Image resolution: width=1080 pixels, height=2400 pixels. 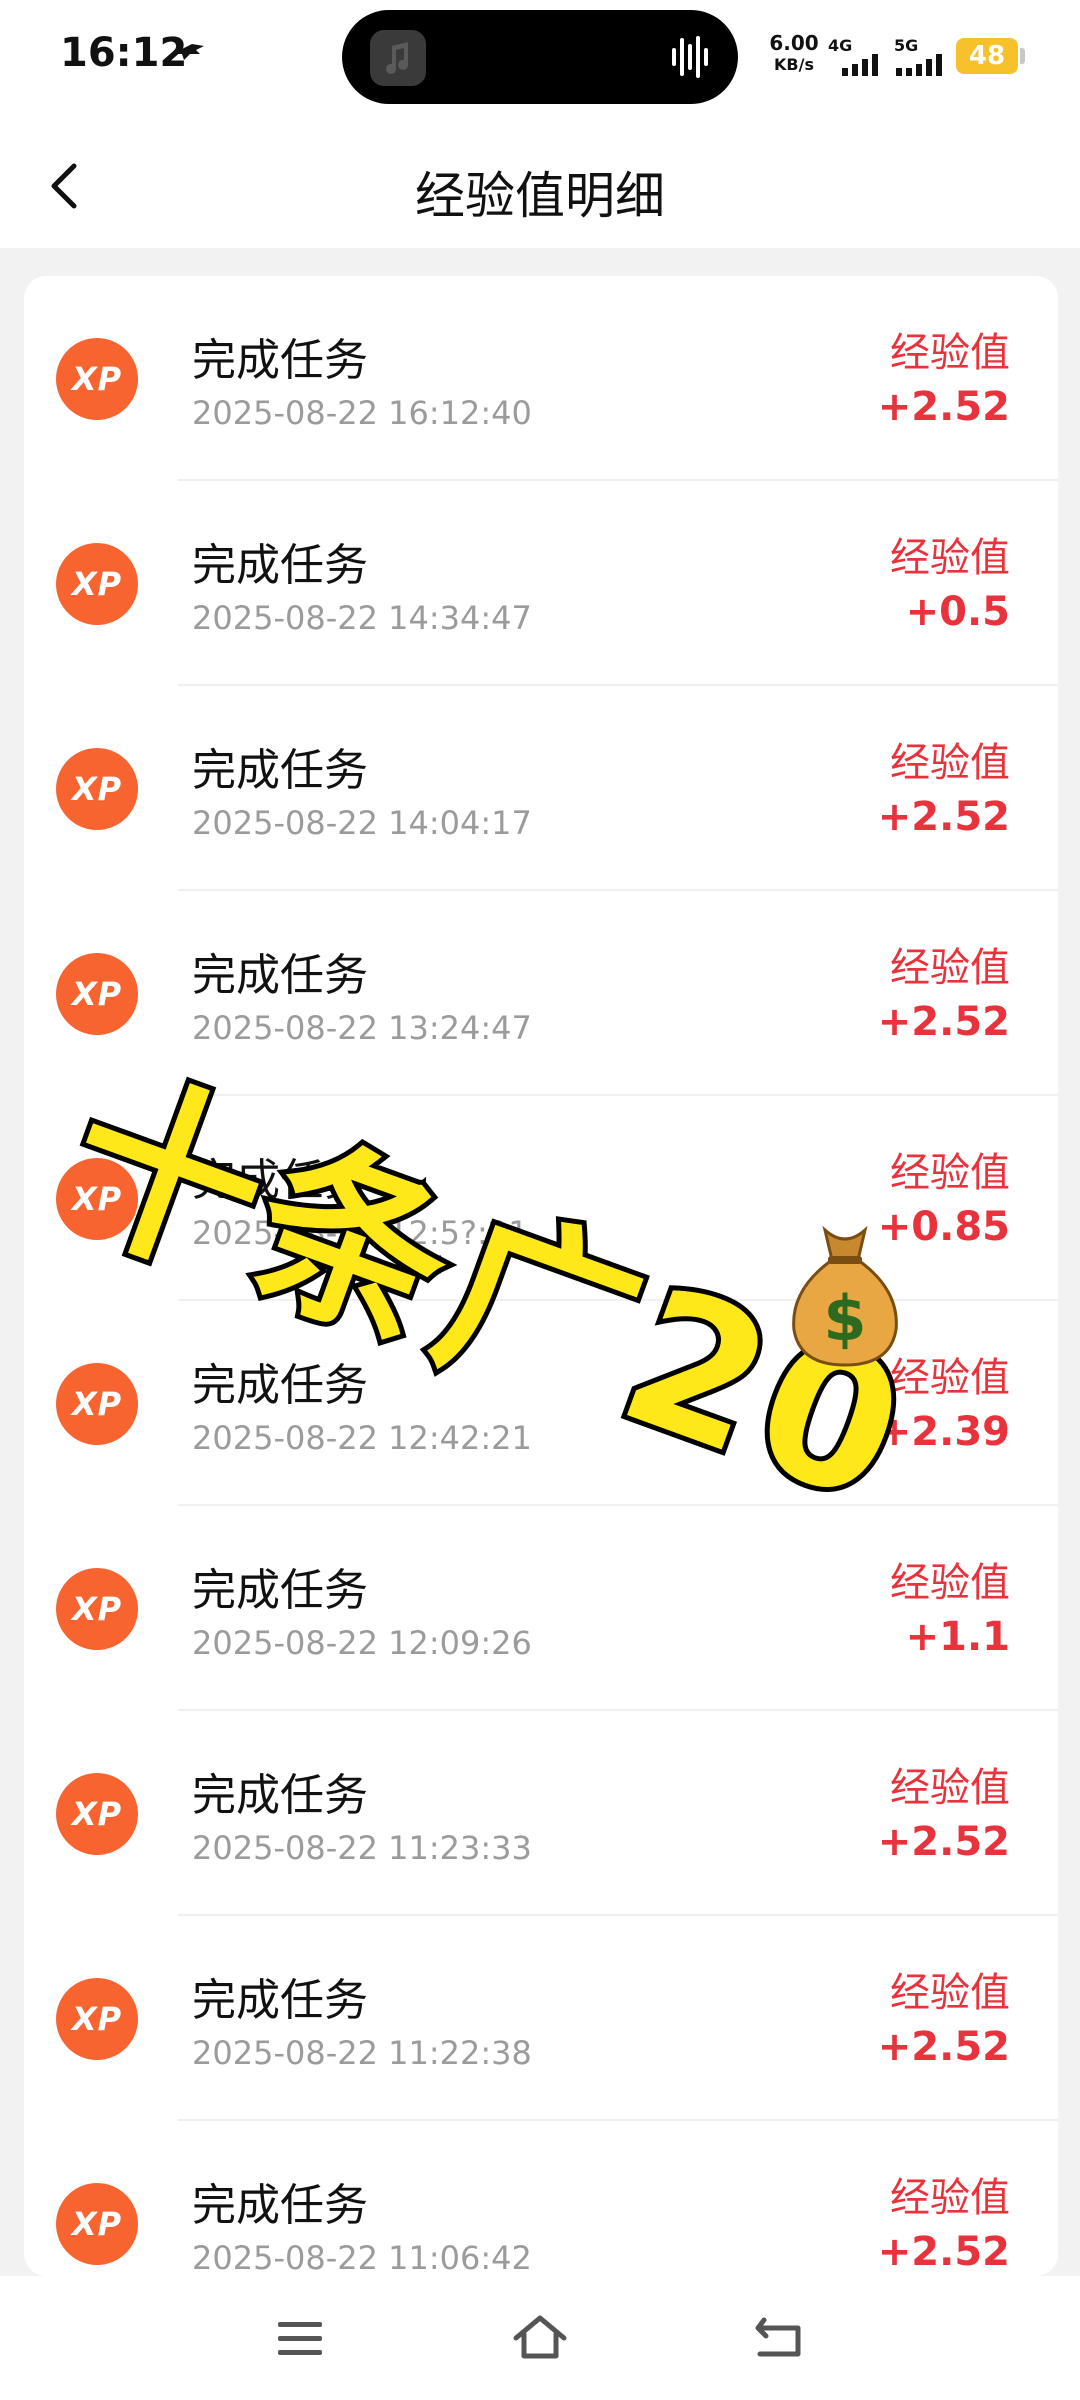 What do you see at coordinates (362, 413) in the screenshot?
I see `record-time: 2025-08-22 16:12:40` at bounding box center [362, 413].